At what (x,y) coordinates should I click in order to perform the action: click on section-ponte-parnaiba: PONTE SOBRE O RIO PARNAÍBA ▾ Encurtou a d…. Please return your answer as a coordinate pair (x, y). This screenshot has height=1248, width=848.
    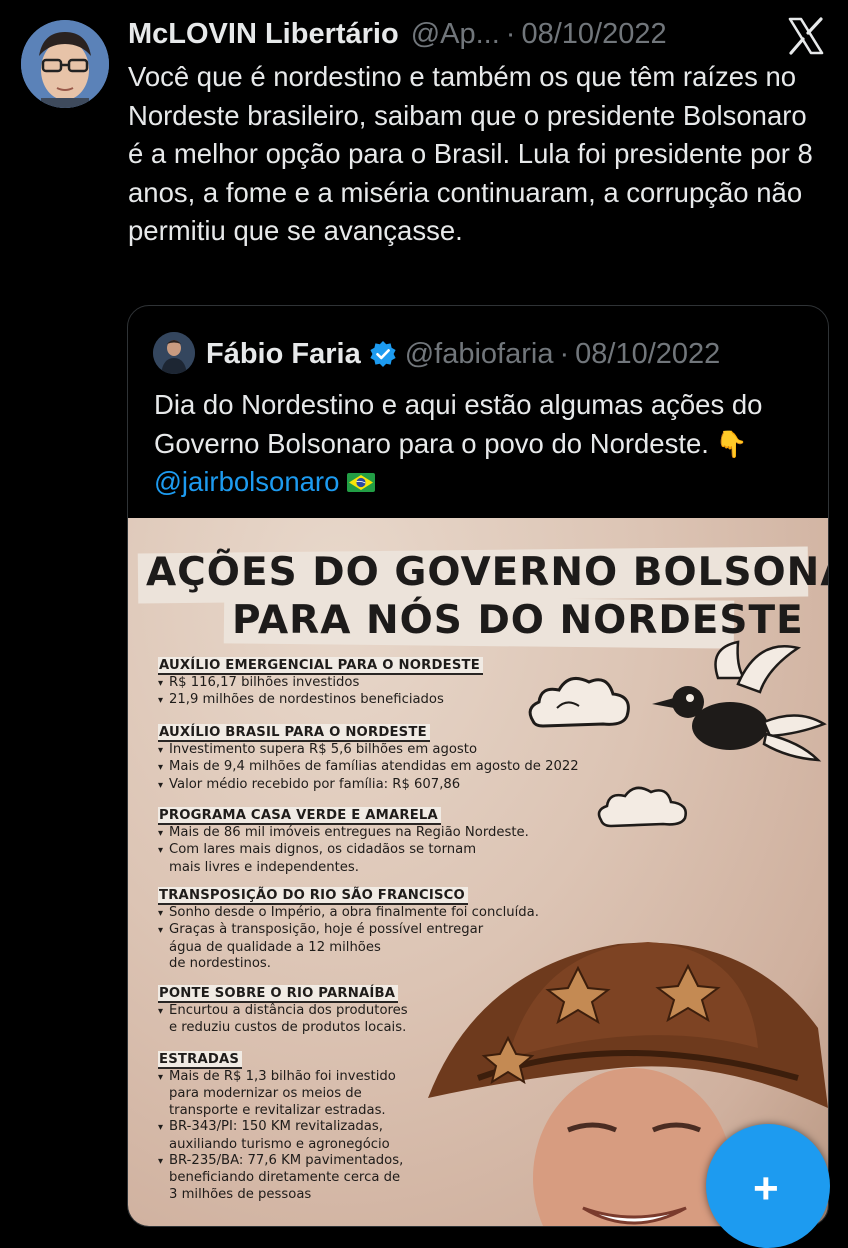
    Looking at the image, I should click on (283, 1009).